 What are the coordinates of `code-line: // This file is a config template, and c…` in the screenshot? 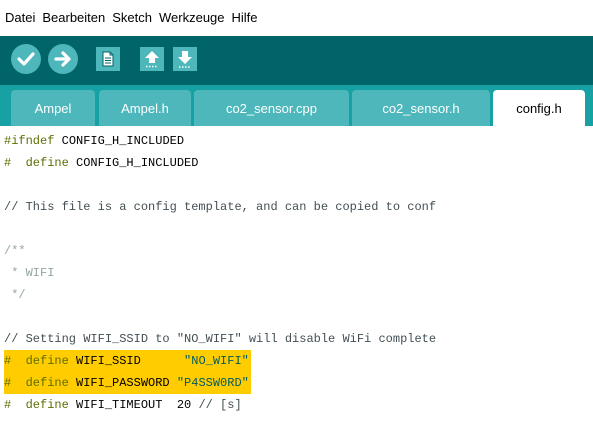 It's located at (296, 207).